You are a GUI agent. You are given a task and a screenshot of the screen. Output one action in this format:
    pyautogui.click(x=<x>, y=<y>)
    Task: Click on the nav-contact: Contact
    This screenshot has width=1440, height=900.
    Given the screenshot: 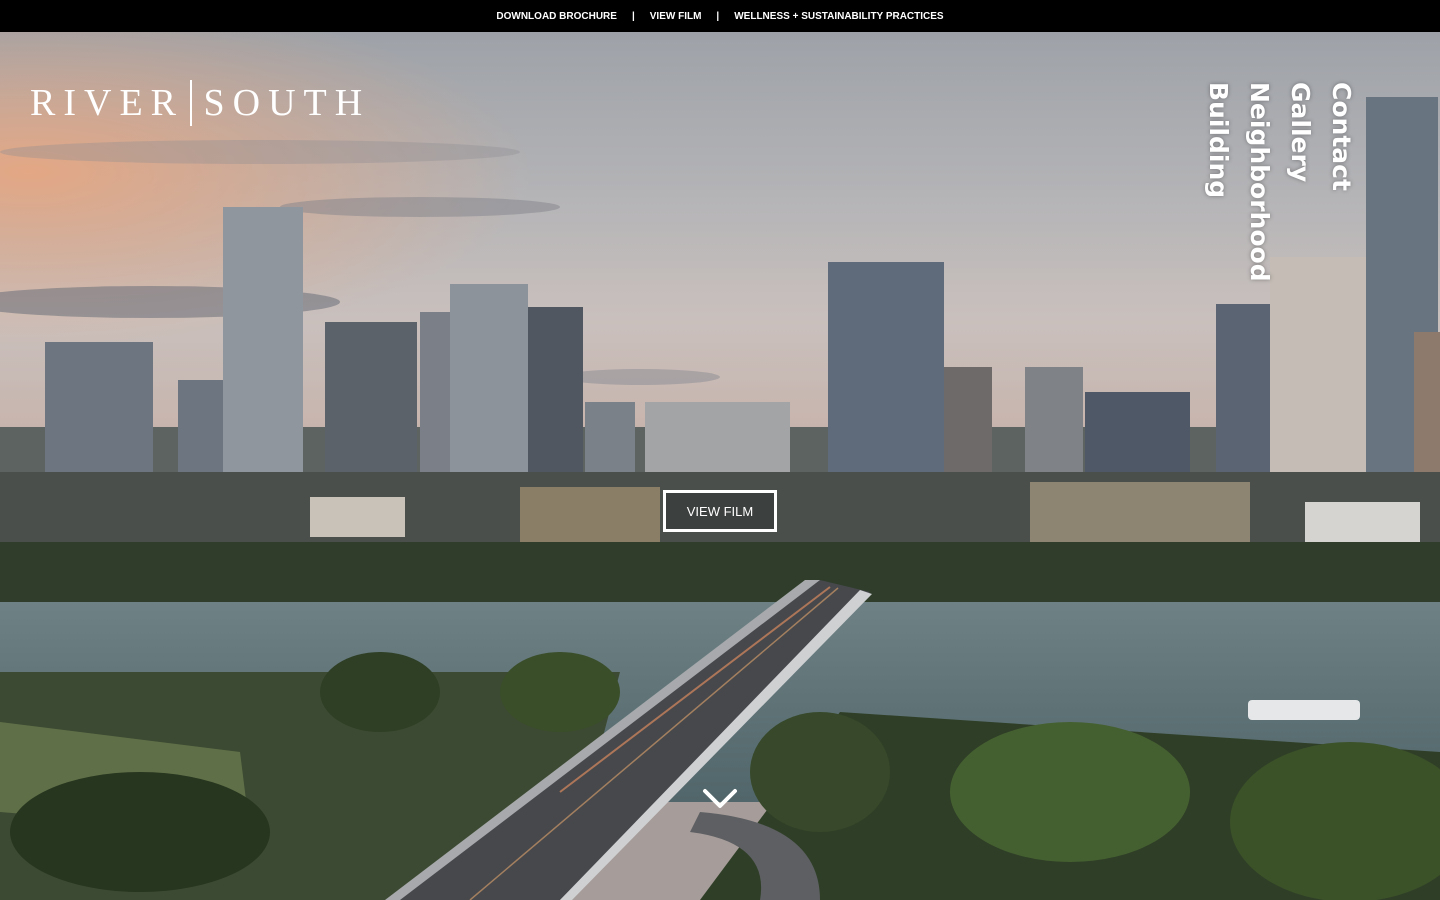 What is the action you would take?
    pyautogui.click(x=1341, y=182)
    